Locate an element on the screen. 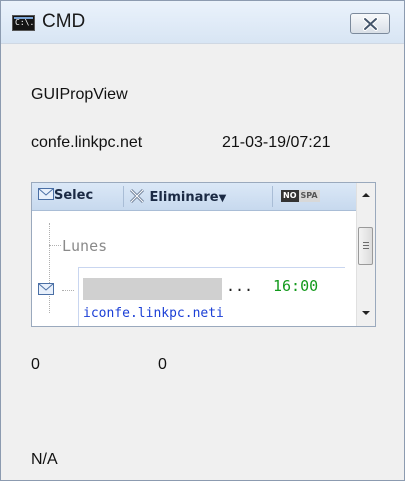 The height and width of the screenshot is (481, 405). mail-list-item: ... 16:00 iconfe.linkpc.neti is located at coordinates (211, 296).